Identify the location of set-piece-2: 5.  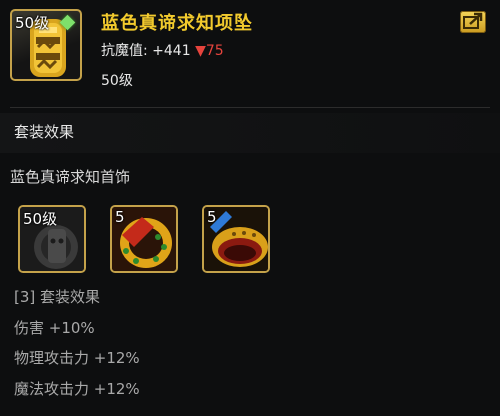
(144, 239).